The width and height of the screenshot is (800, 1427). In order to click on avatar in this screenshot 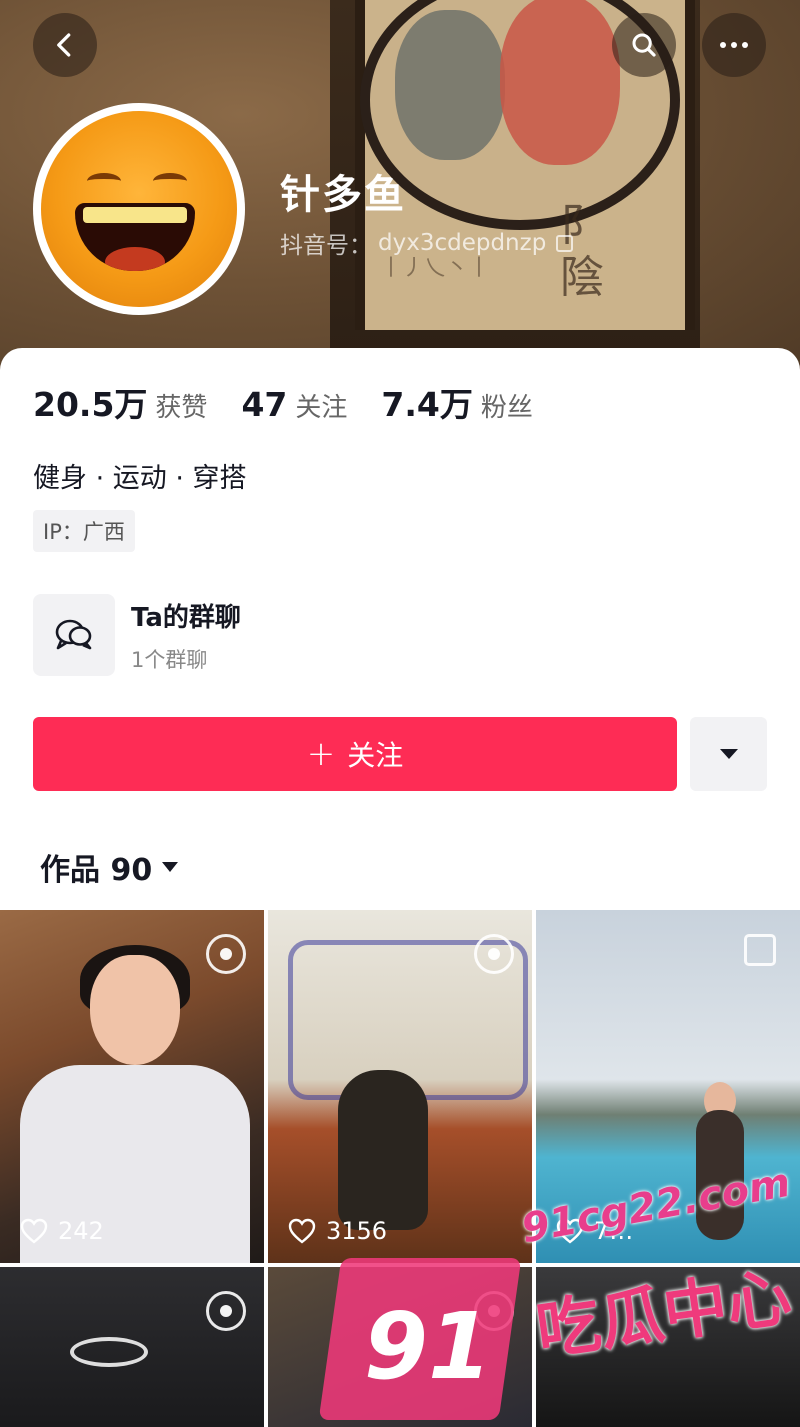, I will do `click(139, 209)`.